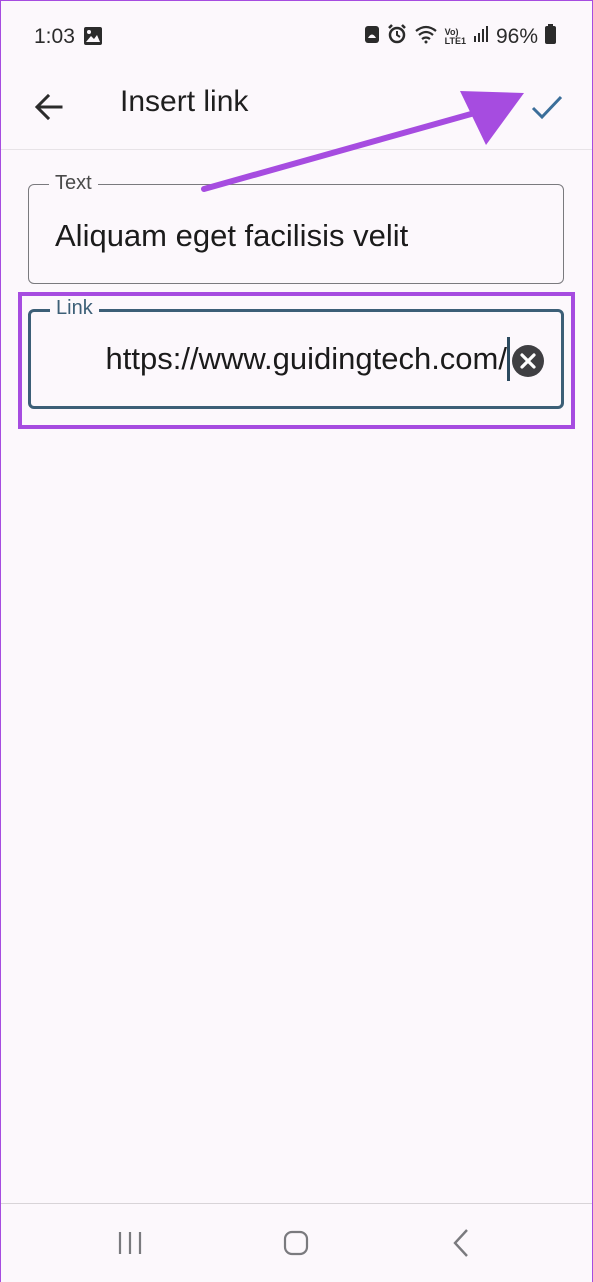  What do you see at coordinates (426, 37) in the screenshot?
I see `wifi-icon` at bounding box center [426, 37].